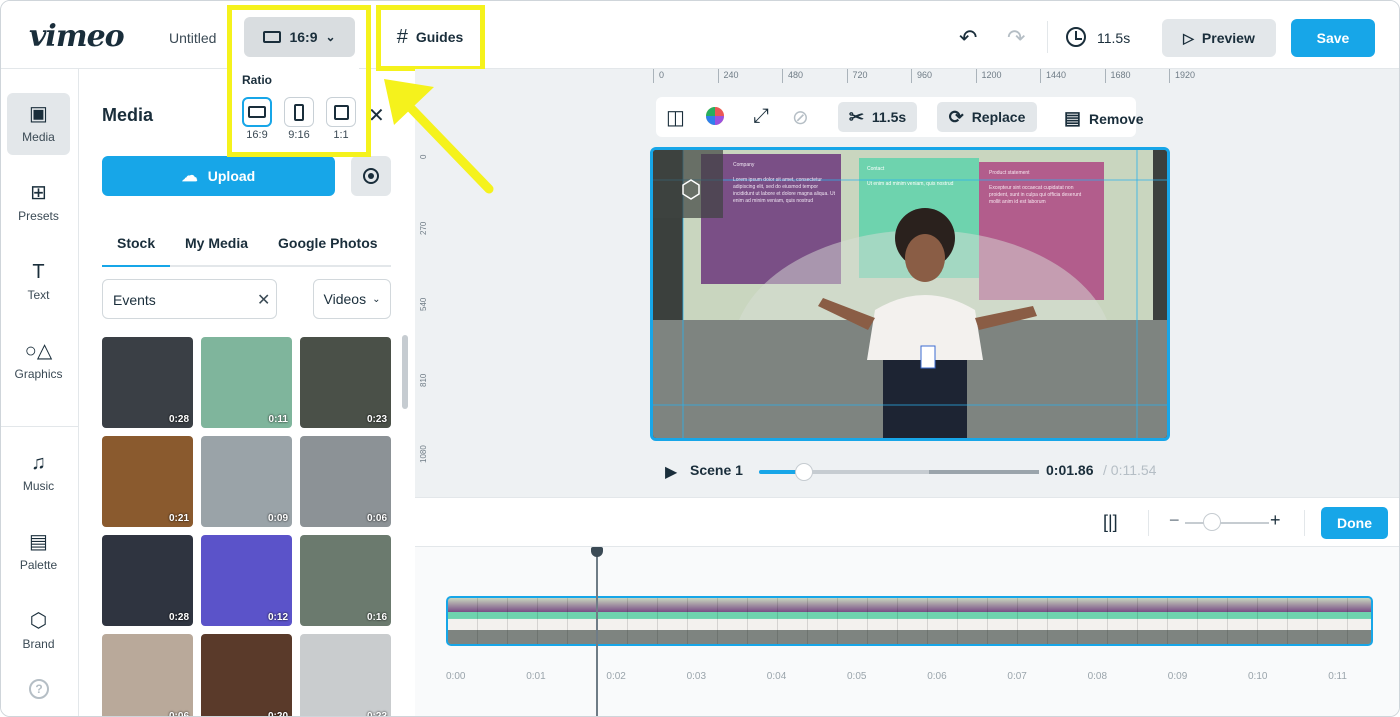  What do you see at coordinates (1130, 470) in the screenshot?
I see `total-time: / 0:11.54` at bounding box center [1130, 470].